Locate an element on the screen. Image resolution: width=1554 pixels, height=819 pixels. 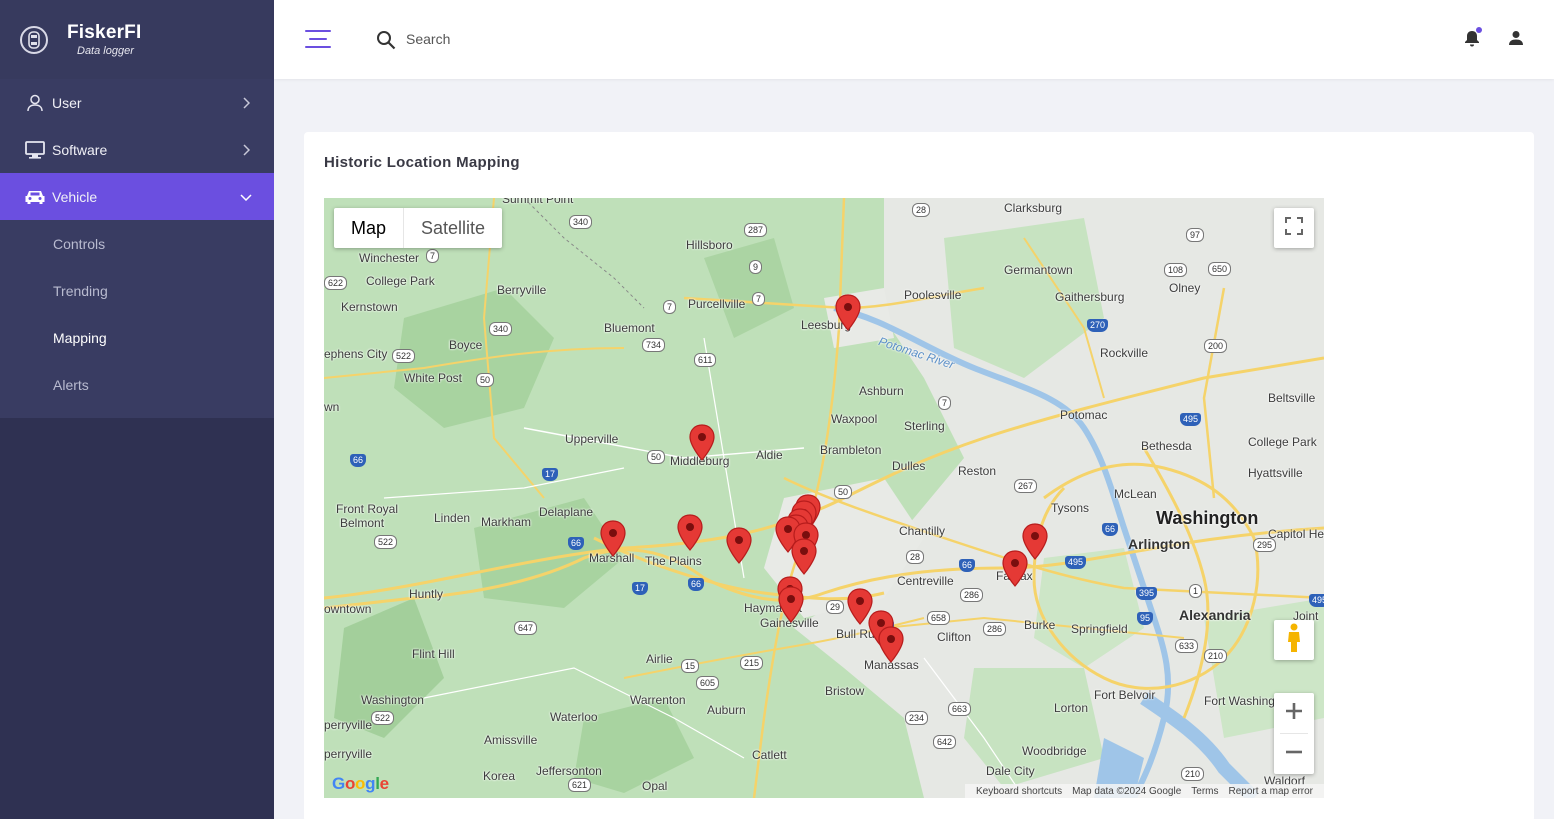
place-label: Tysons is located at coordinates (1070, 508).